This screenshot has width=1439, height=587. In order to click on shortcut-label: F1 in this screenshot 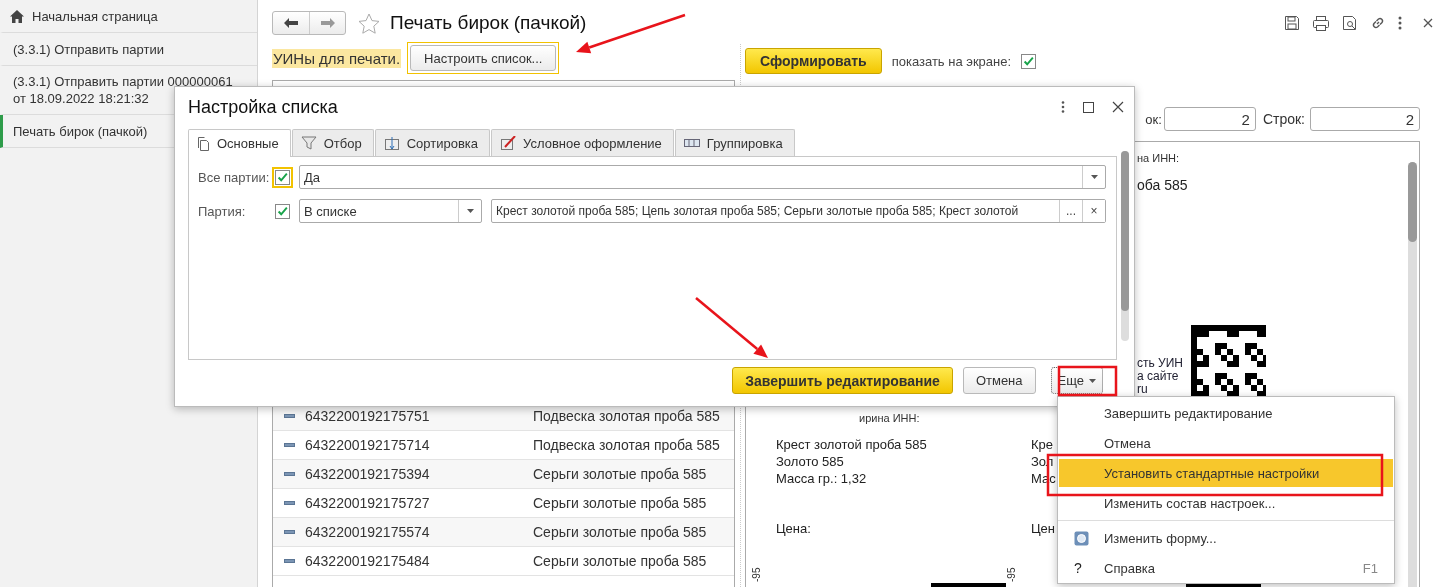, I will do `click(1370, 568)`.